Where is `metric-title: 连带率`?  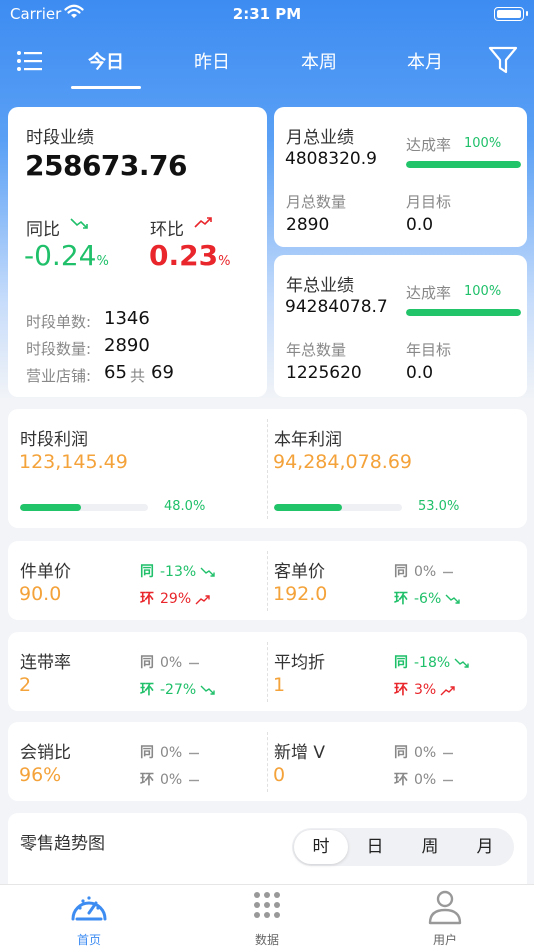
metric-title: 连带率 is located at coordinates (45, 663).